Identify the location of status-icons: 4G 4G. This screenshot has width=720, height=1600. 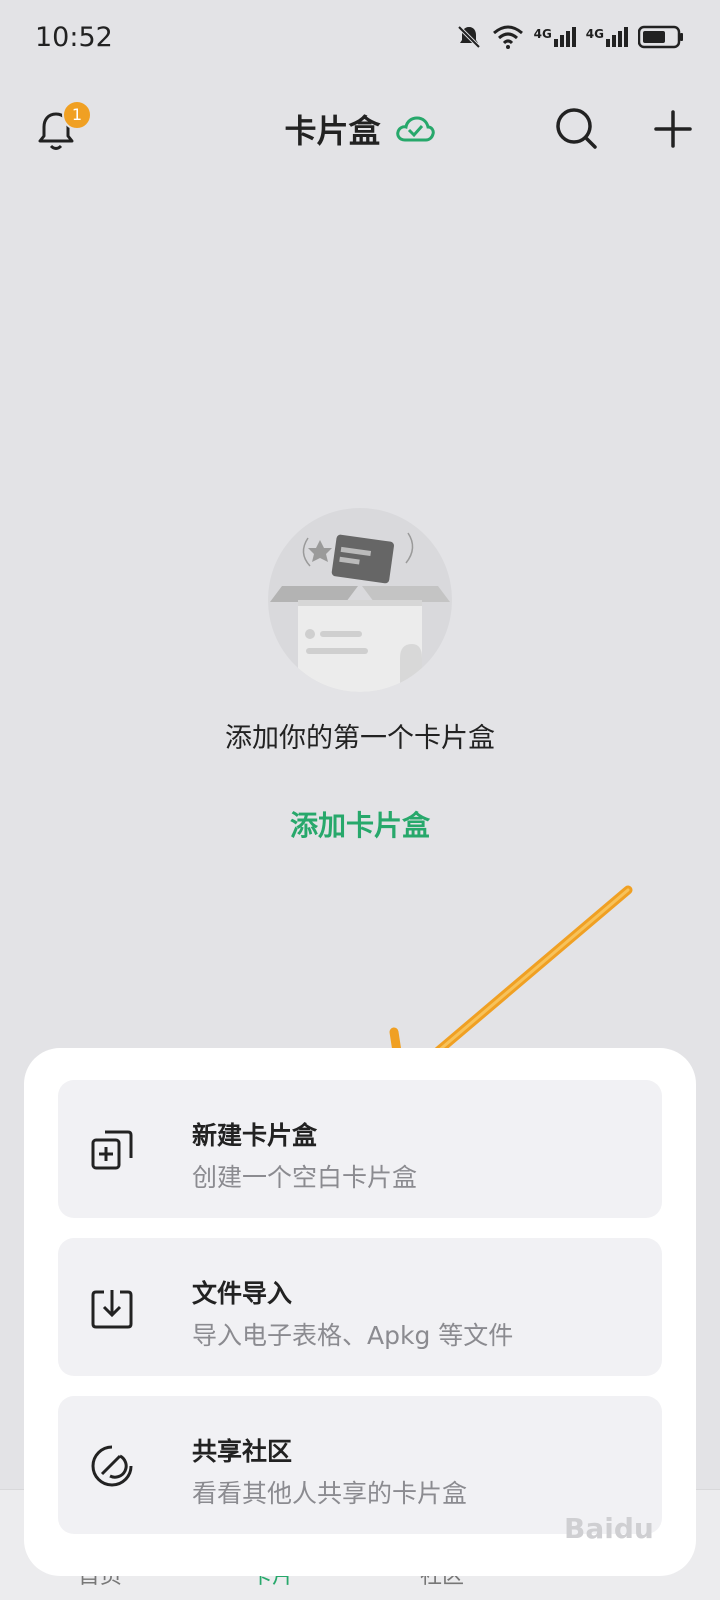
(570, 37).